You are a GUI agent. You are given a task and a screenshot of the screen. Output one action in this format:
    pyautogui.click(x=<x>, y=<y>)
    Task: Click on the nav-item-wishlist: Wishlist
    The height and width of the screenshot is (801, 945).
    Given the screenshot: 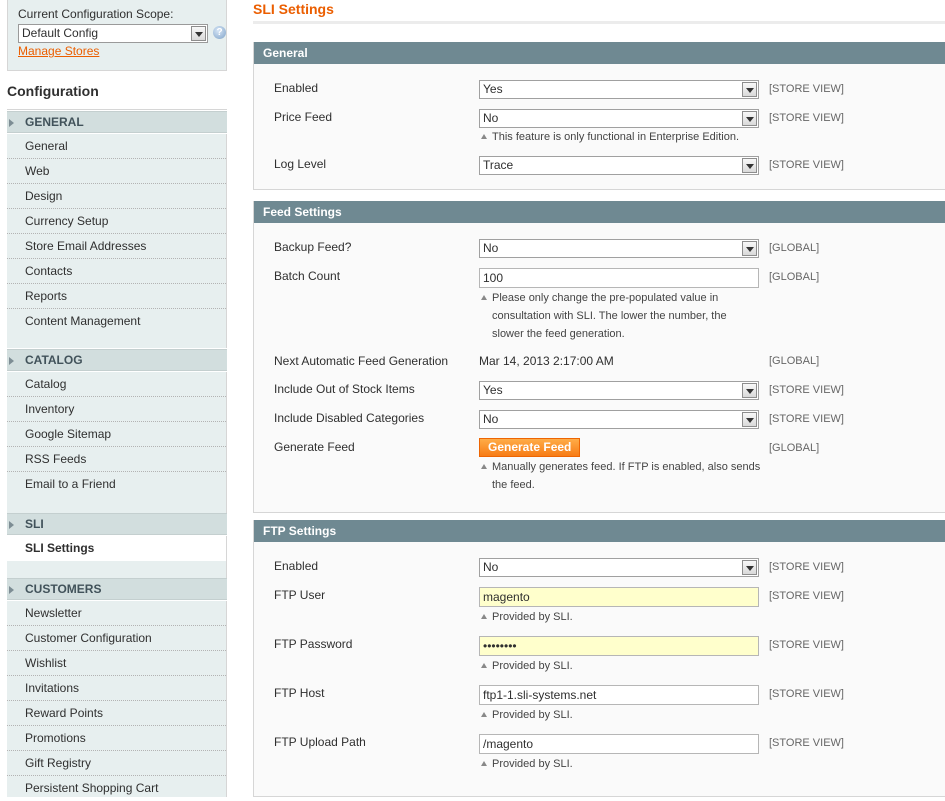 What is the action you would take?
    pyautogui.click(x=116, y=663)
    